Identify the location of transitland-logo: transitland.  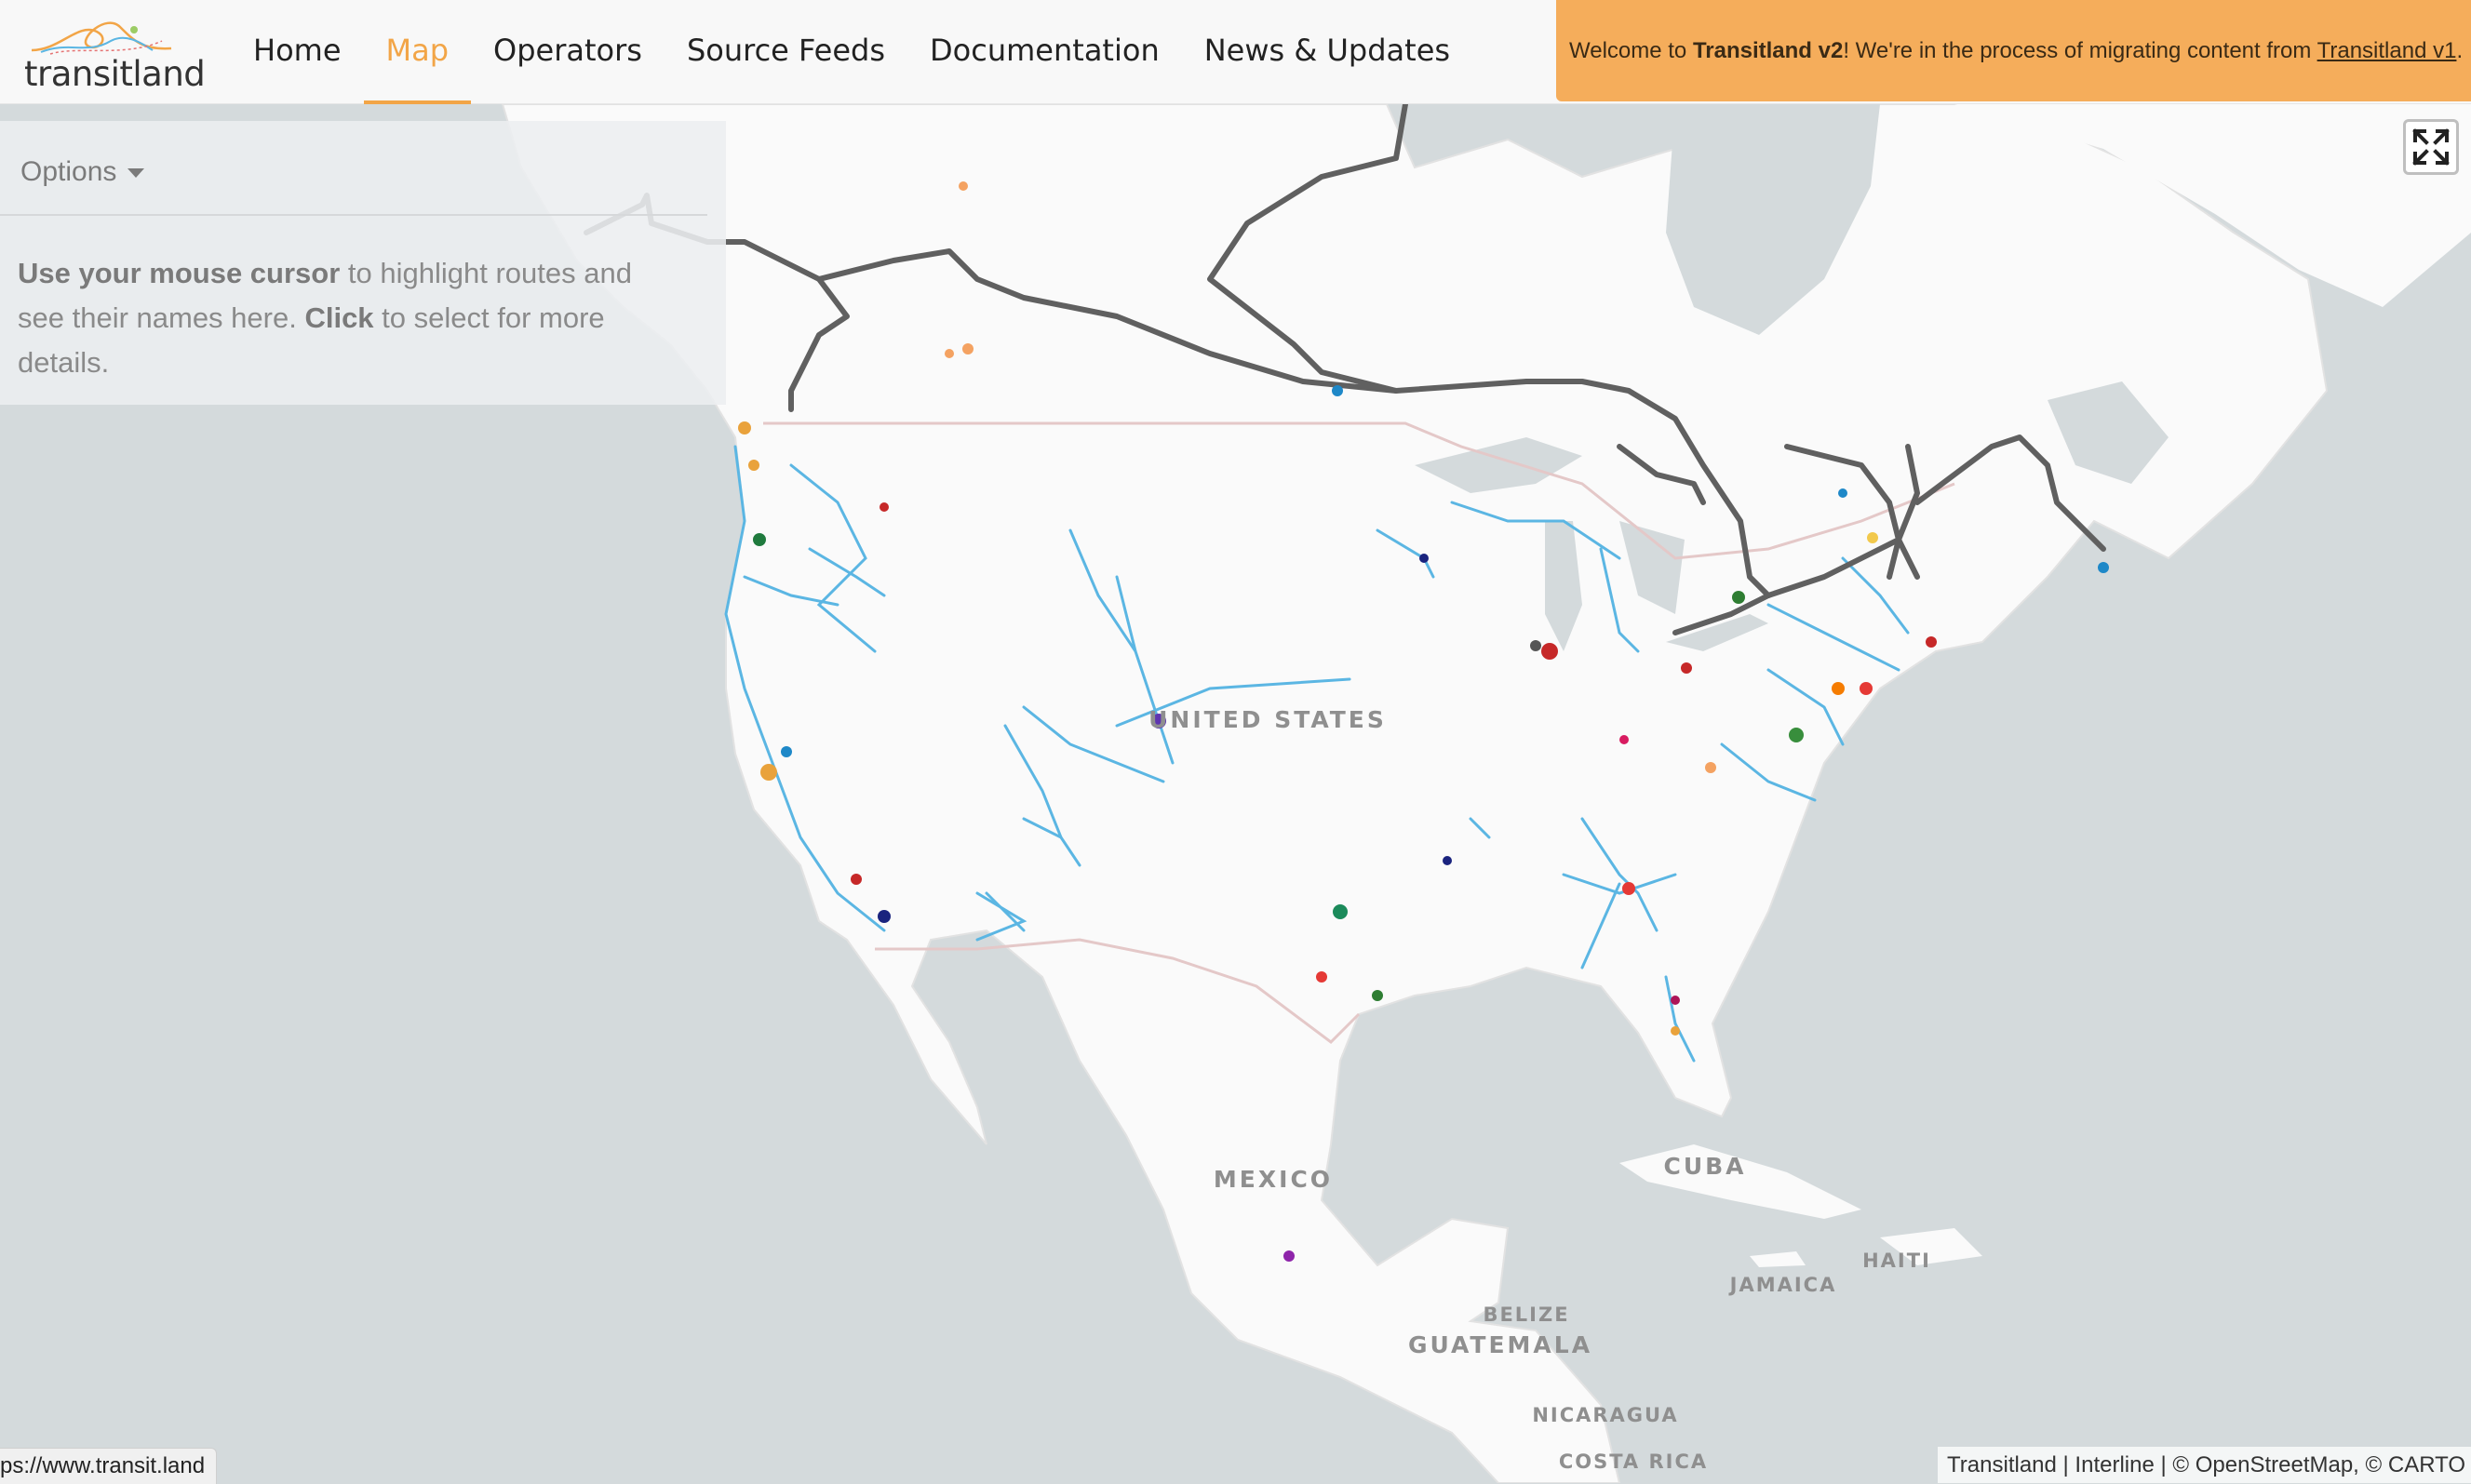
(114, 53).